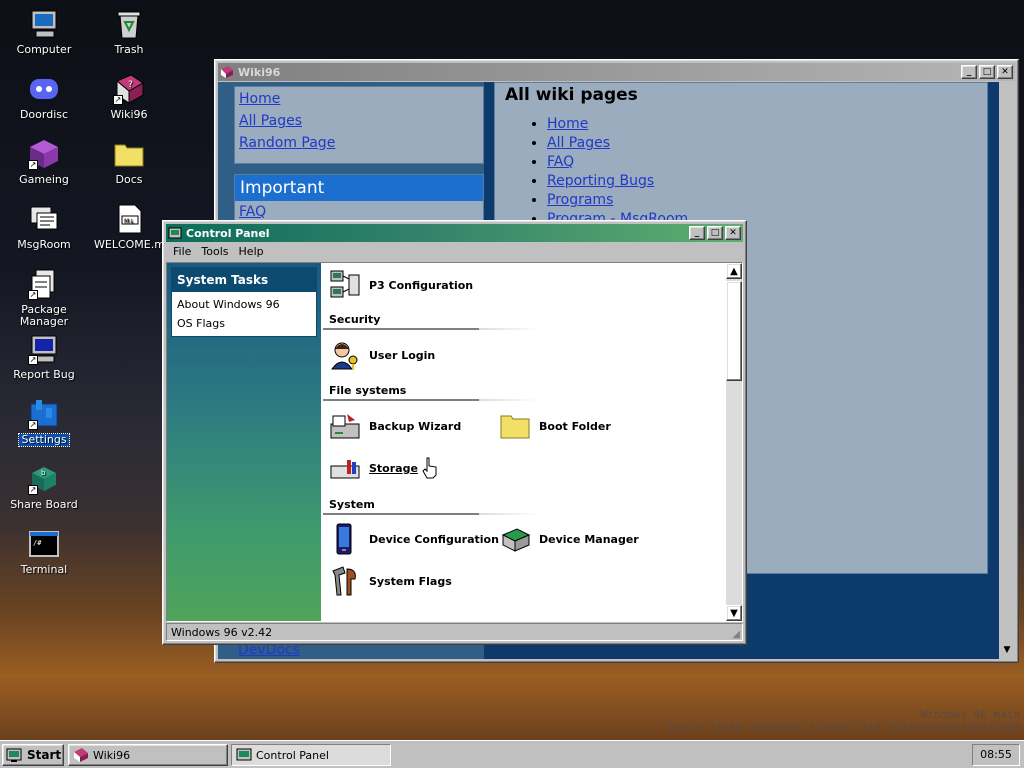 This screenshot has height=768, width=1024. I want to click on wiki-page-link: FAQ, so click(560, 162).